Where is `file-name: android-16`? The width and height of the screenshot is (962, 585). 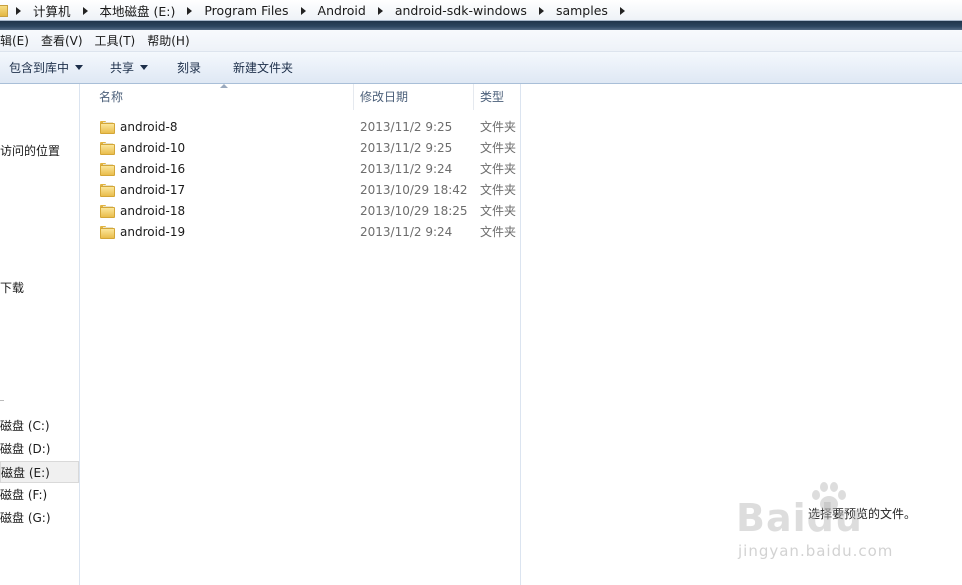 file-name: android-16 is located at coordinates (153, 169).